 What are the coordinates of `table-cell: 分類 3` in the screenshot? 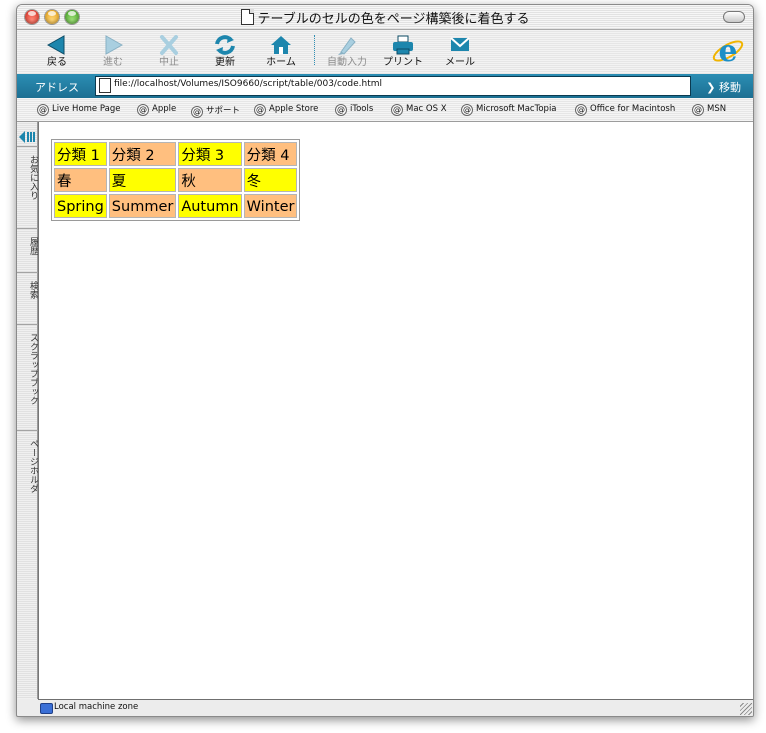 It's located at (210, 154).